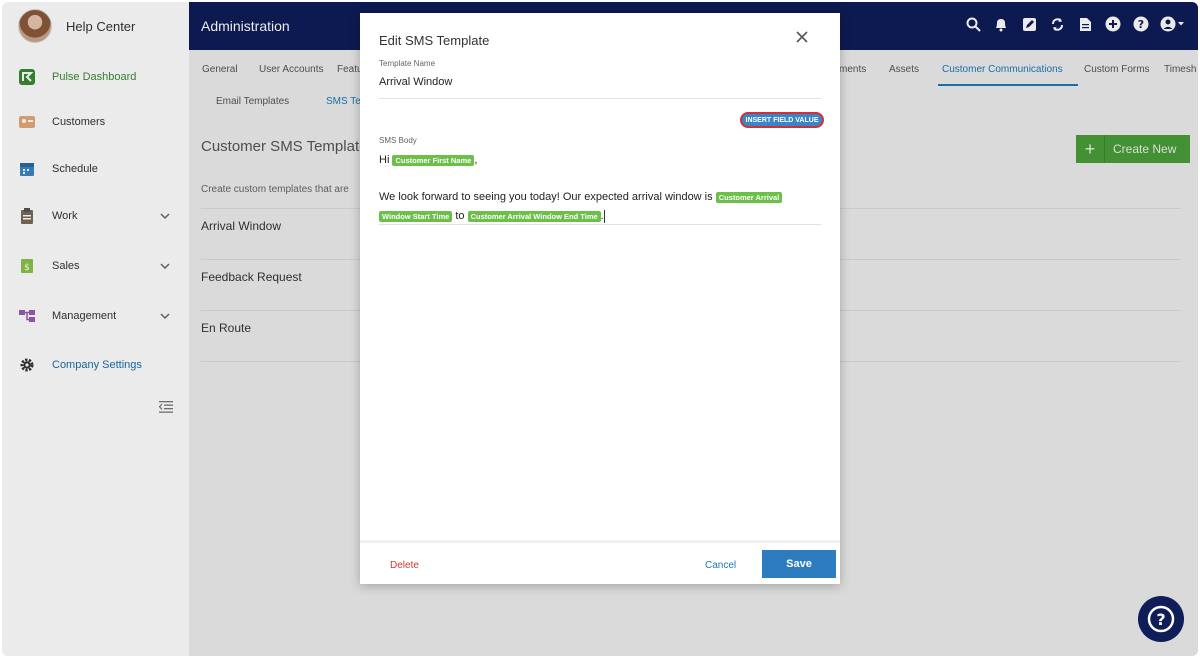 Image resolution: width=1200 pixels, height=658 pixels. Describe the element at coordinates (434, 40) in the screenshot. I see `dialog-title: Edit SMS Template` at that location.